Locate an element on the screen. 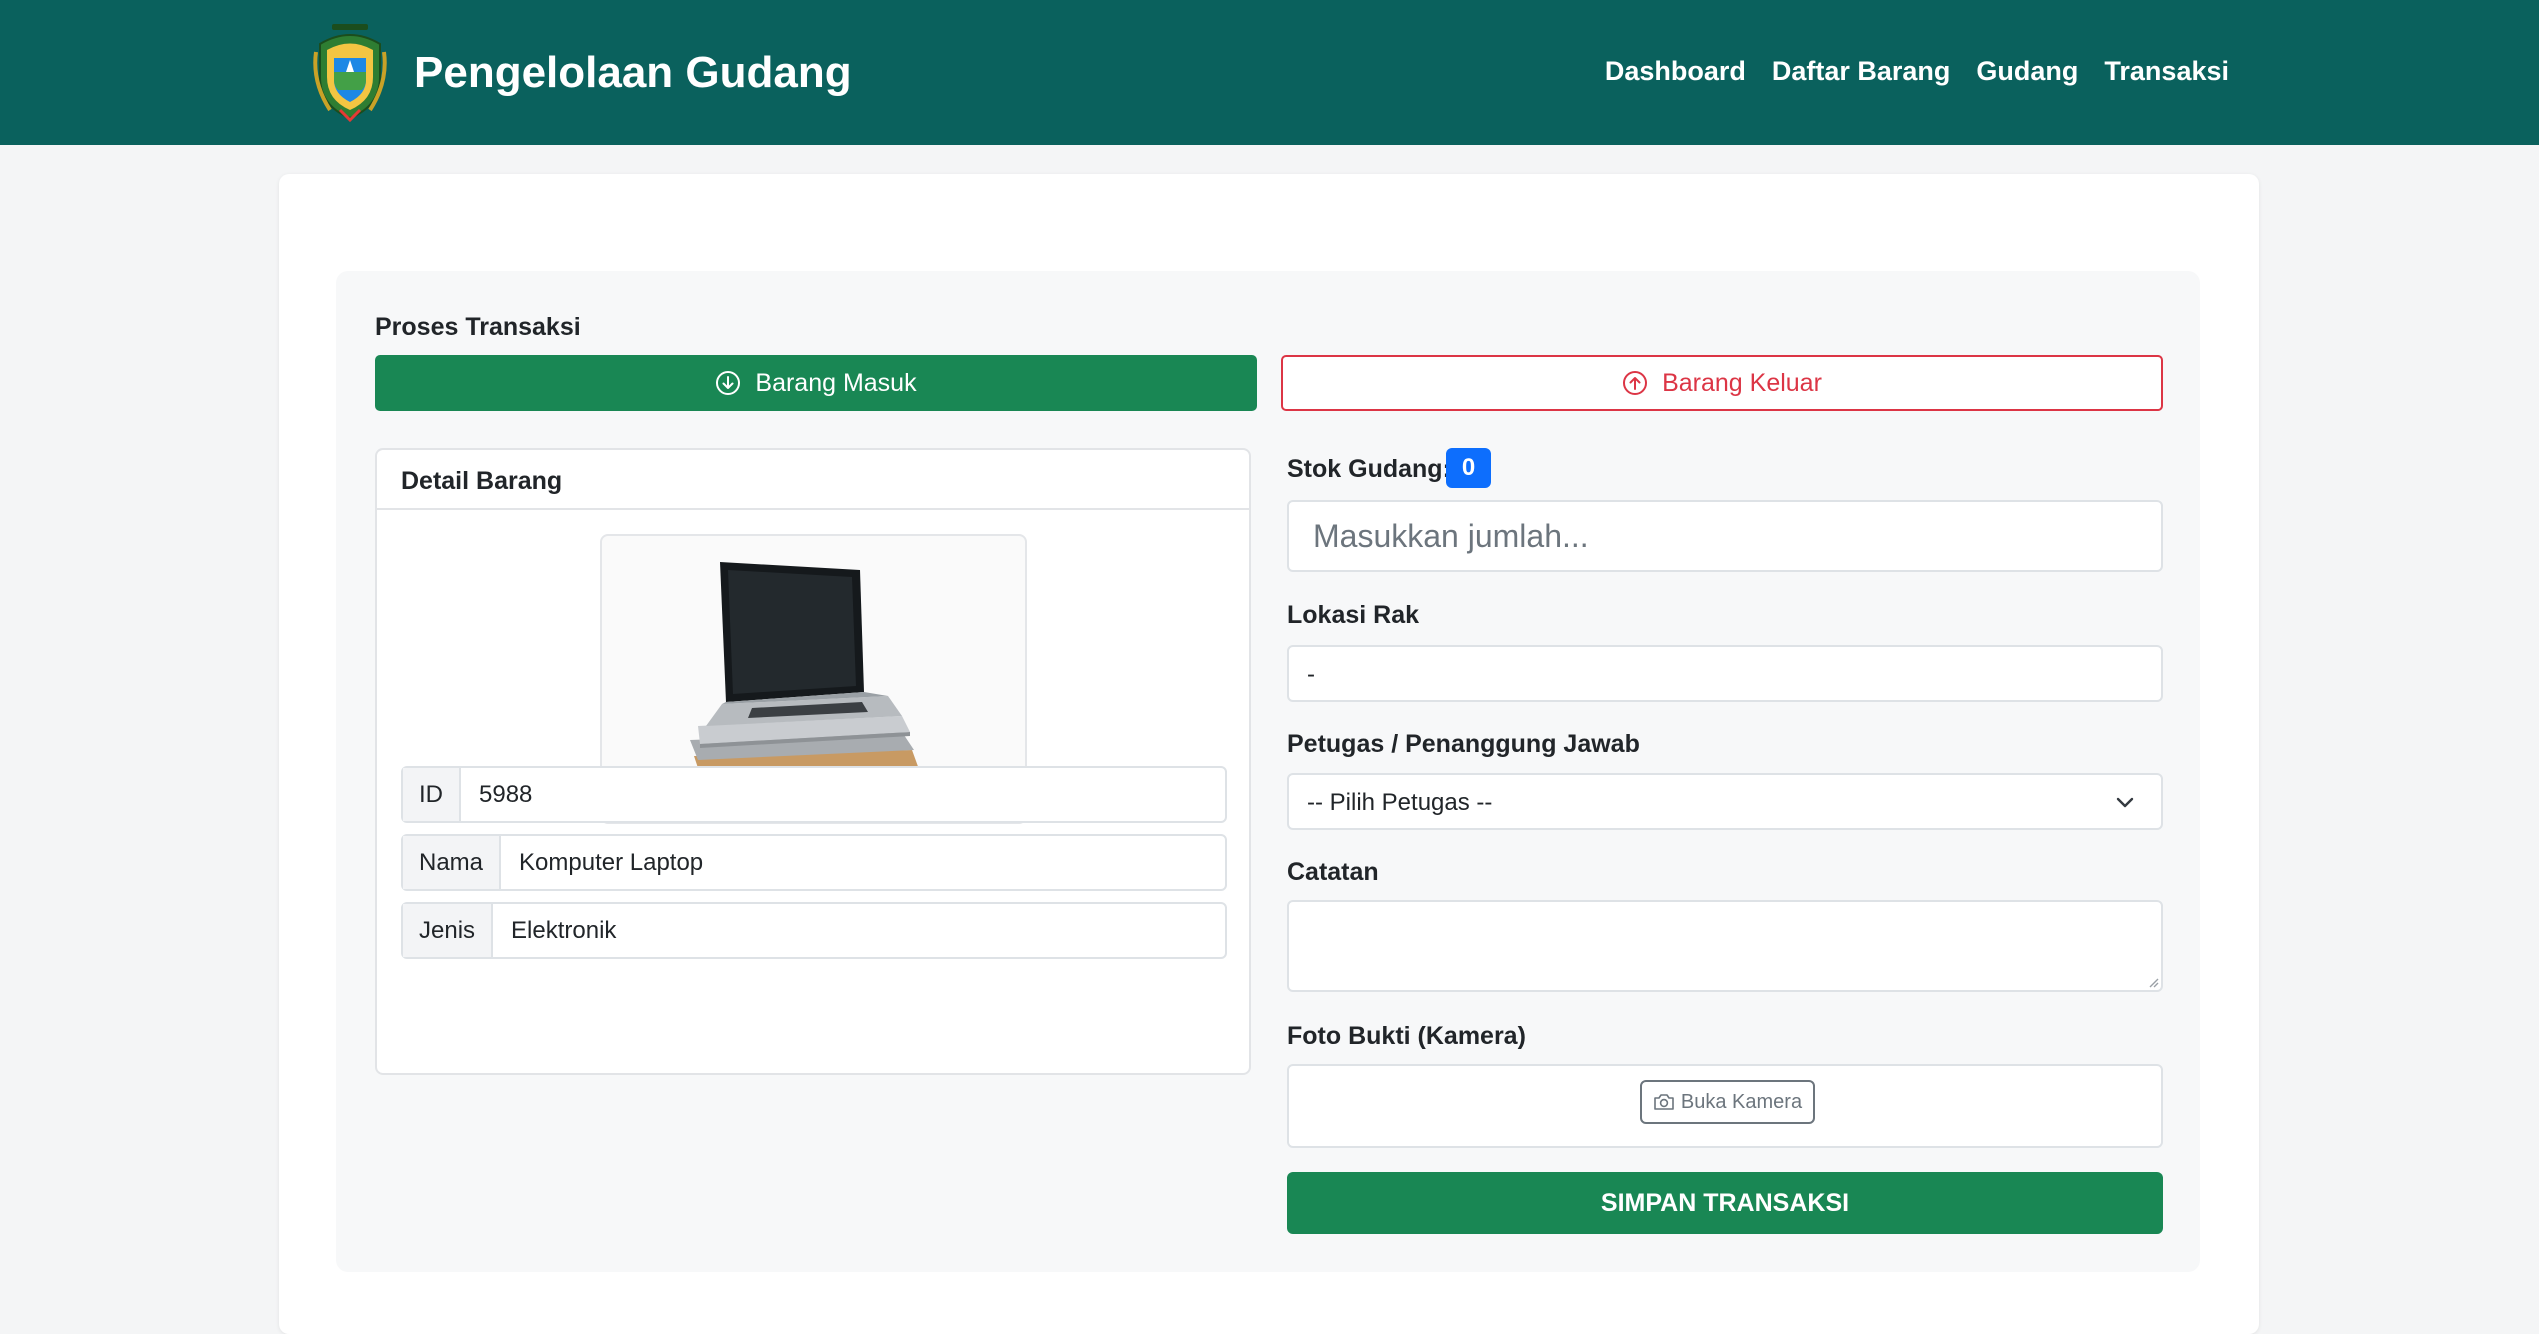  quantity-field is located at coordinates (1725, 536).